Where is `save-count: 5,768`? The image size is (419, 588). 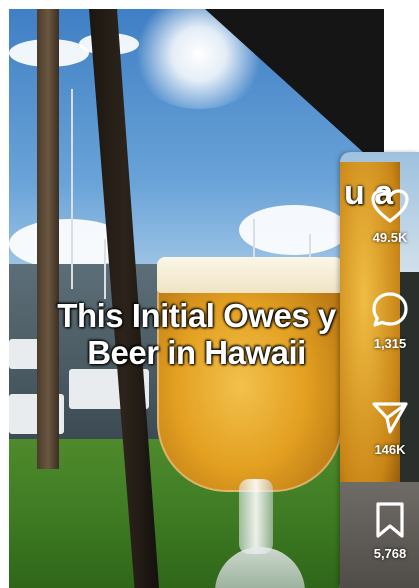
save-count: 5,768 is located at coordinates (390, 553).